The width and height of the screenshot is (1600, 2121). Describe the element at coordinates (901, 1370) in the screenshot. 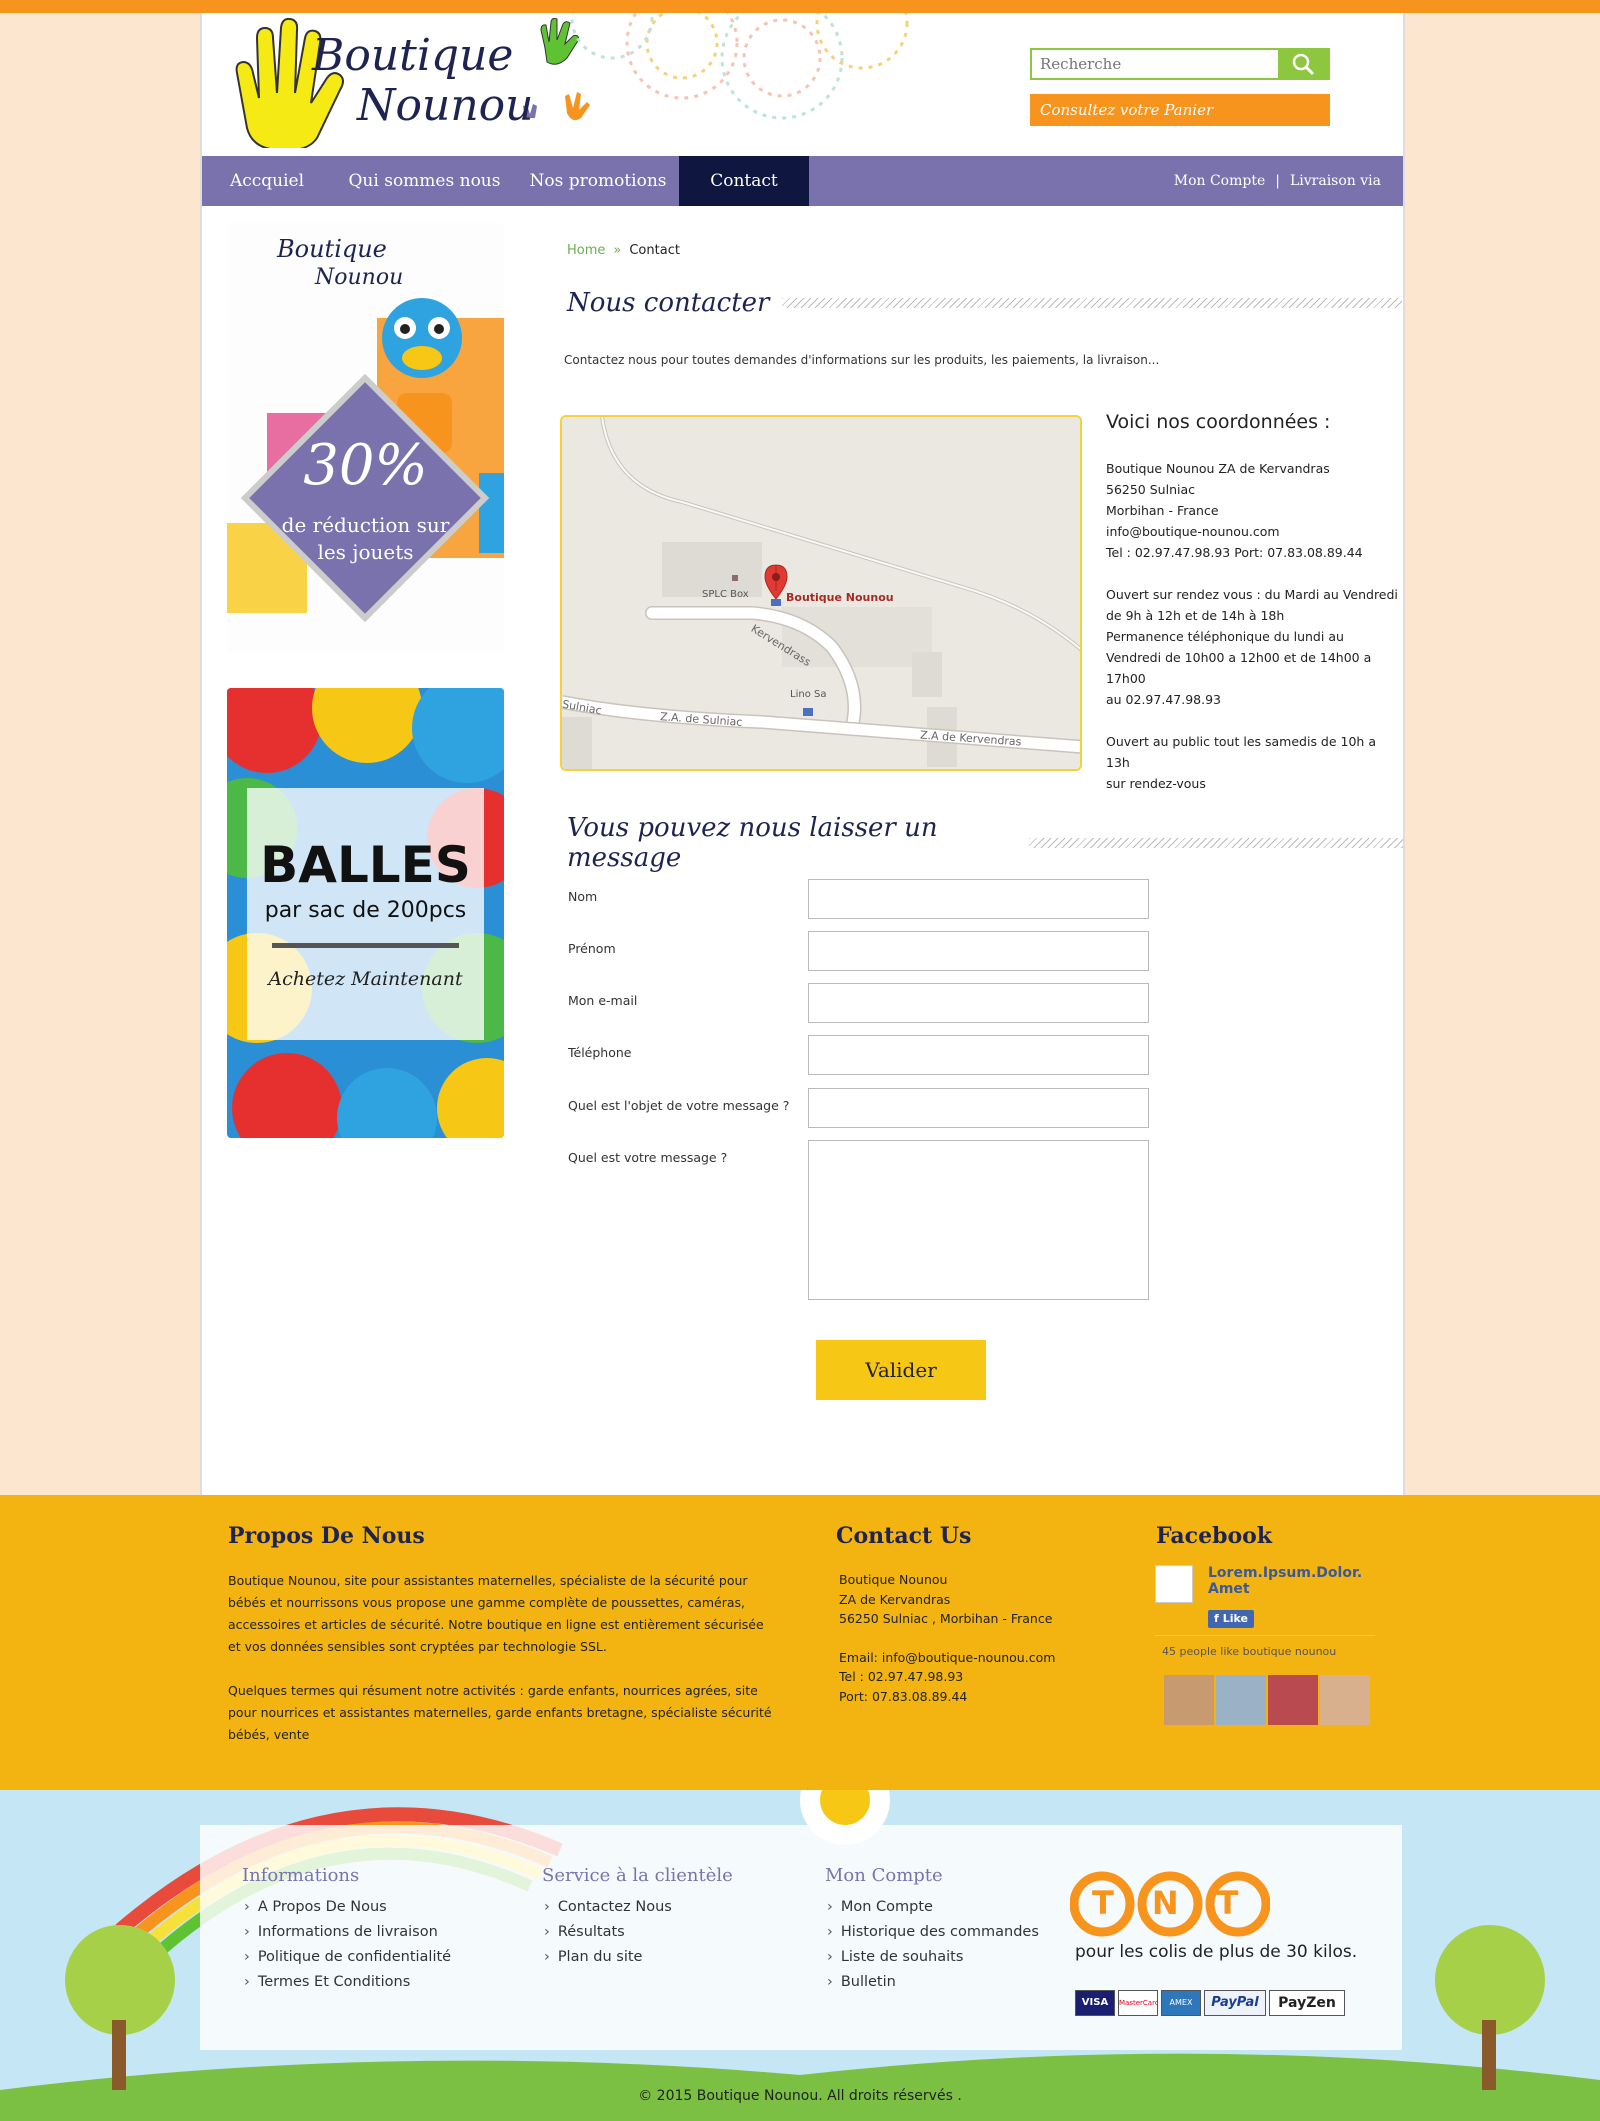

I see `submit-button: Valider` at that location.